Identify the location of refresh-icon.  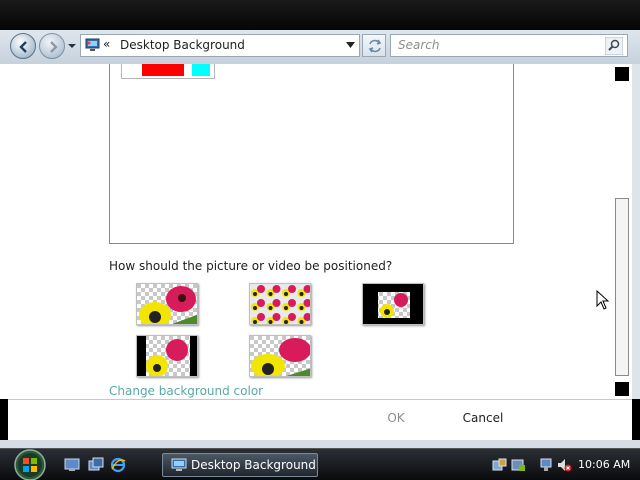
(375, 46).